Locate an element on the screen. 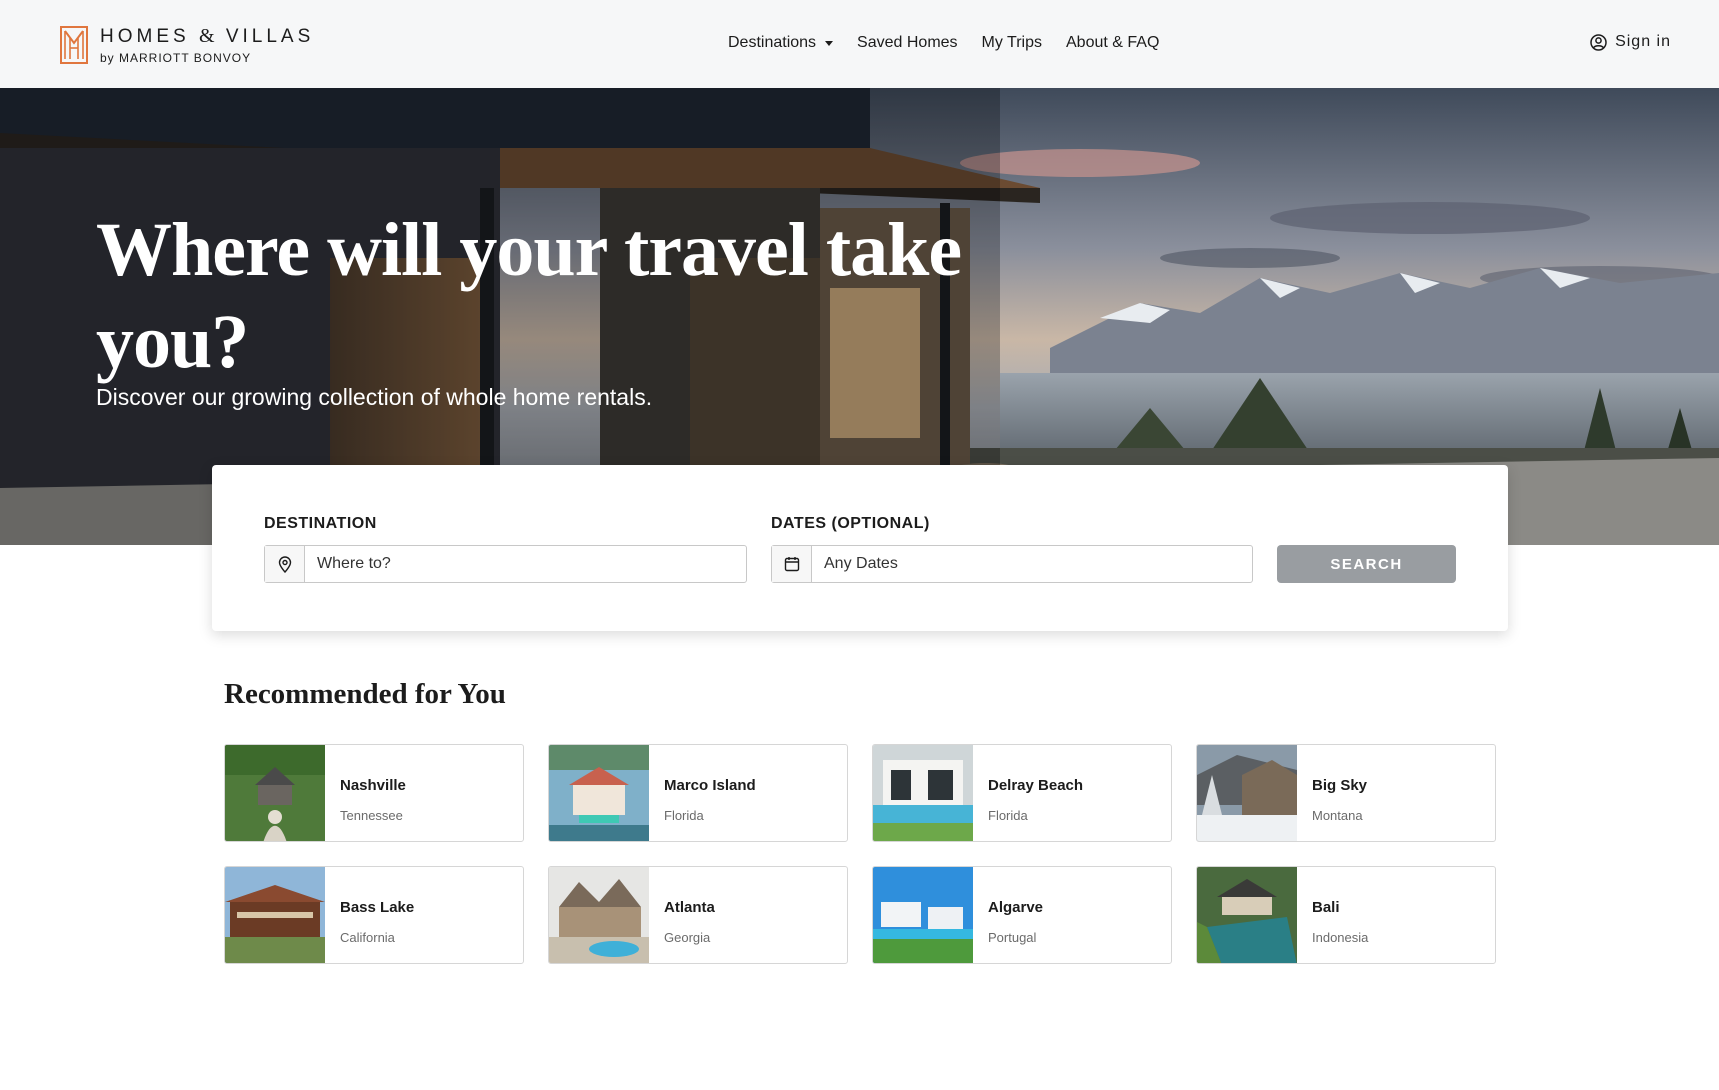 The width and height of the screenshot is (1719, 1090). hero-title: Where will your travel take you? is located at coordinates (529, 296).